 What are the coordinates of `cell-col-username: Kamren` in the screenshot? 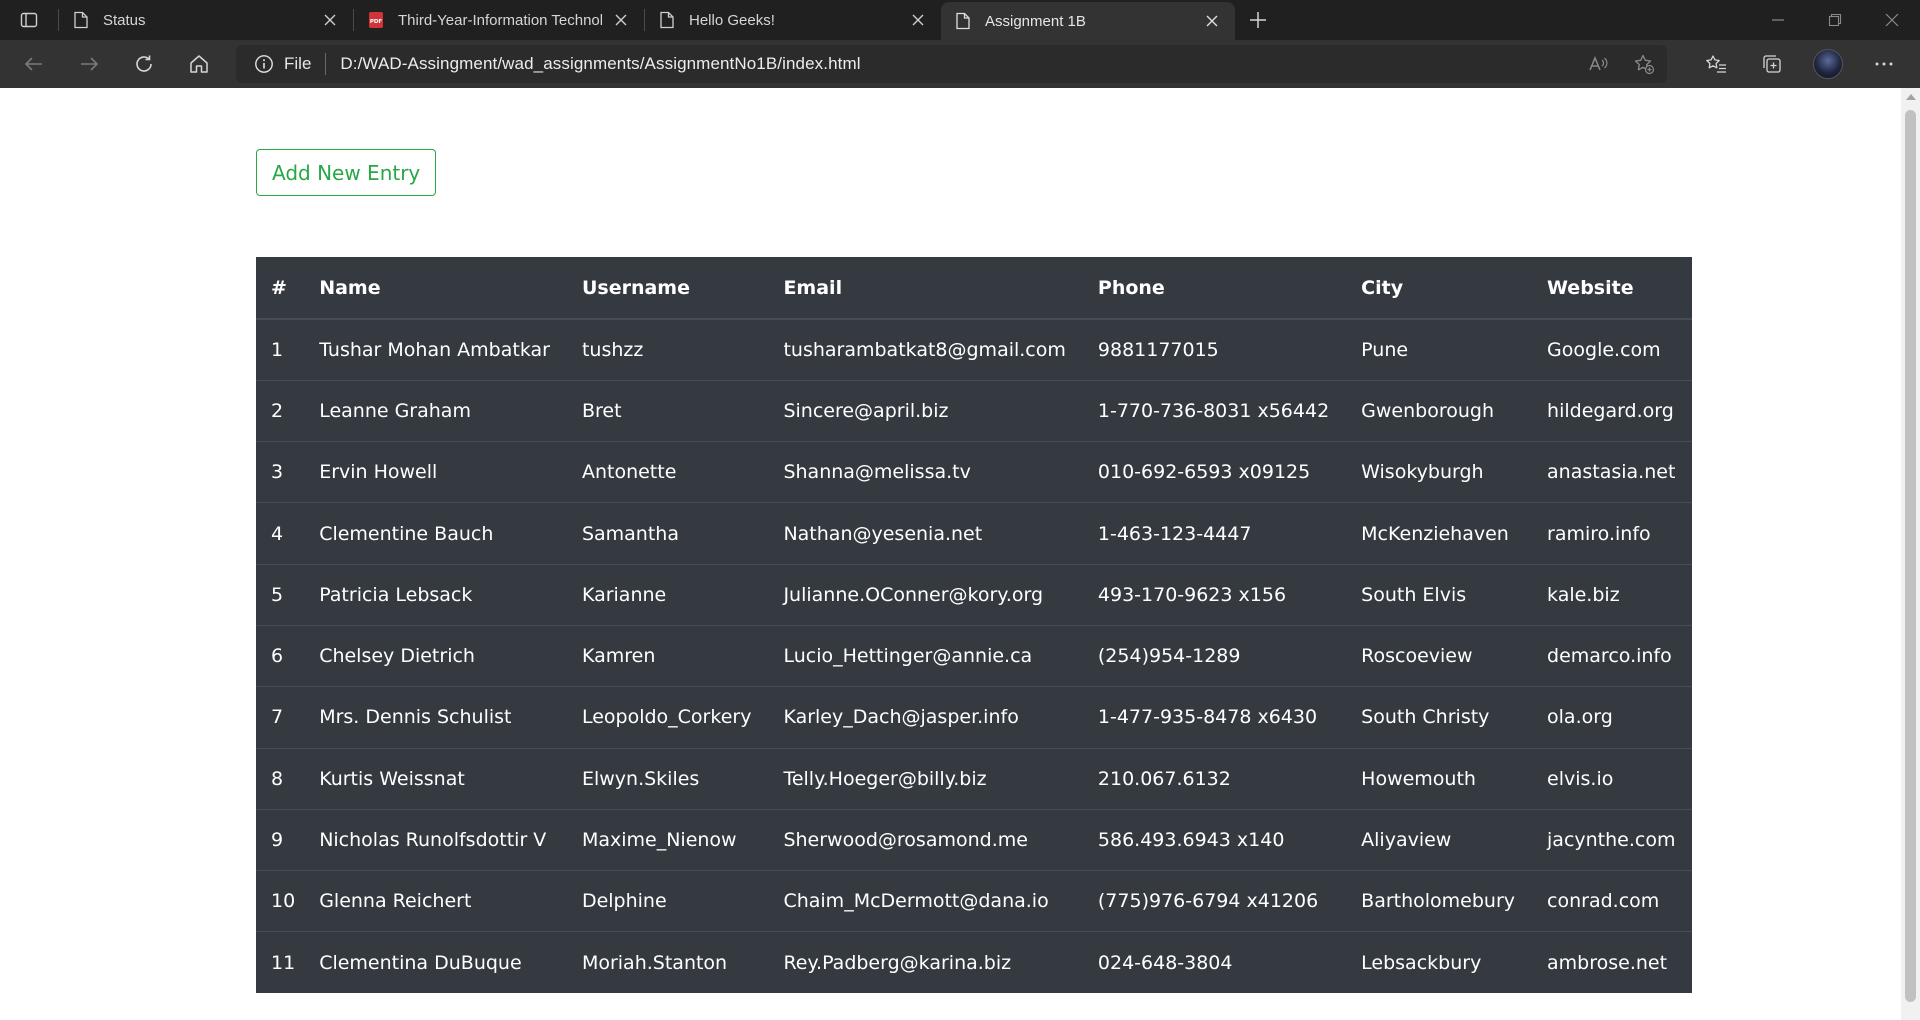 It's located at (666, 655).